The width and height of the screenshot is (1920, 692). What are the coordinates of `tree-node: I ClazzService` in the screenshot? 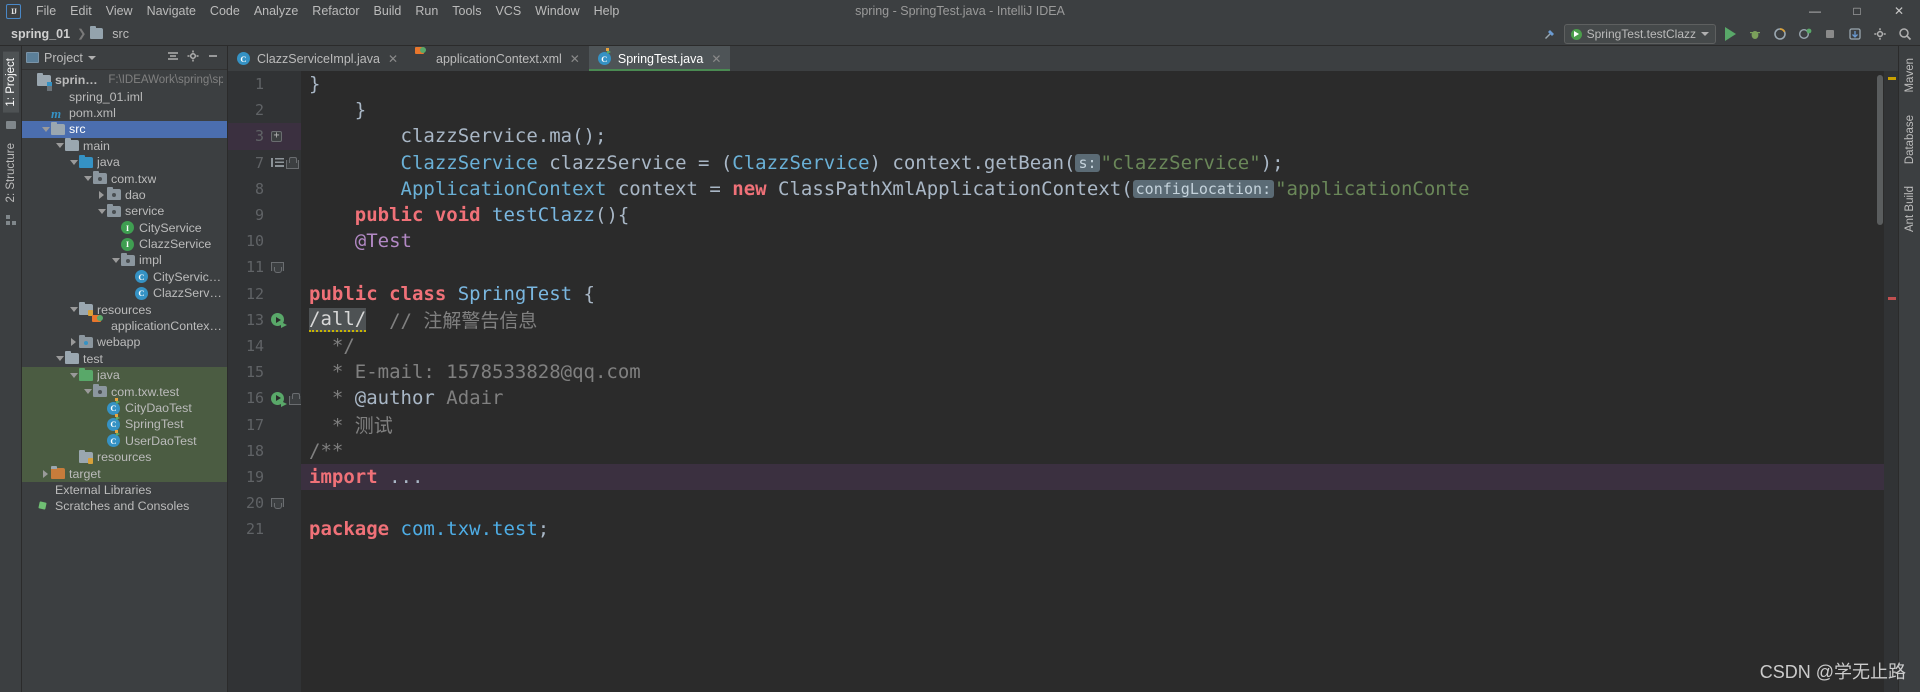 It's located at (124, 244).